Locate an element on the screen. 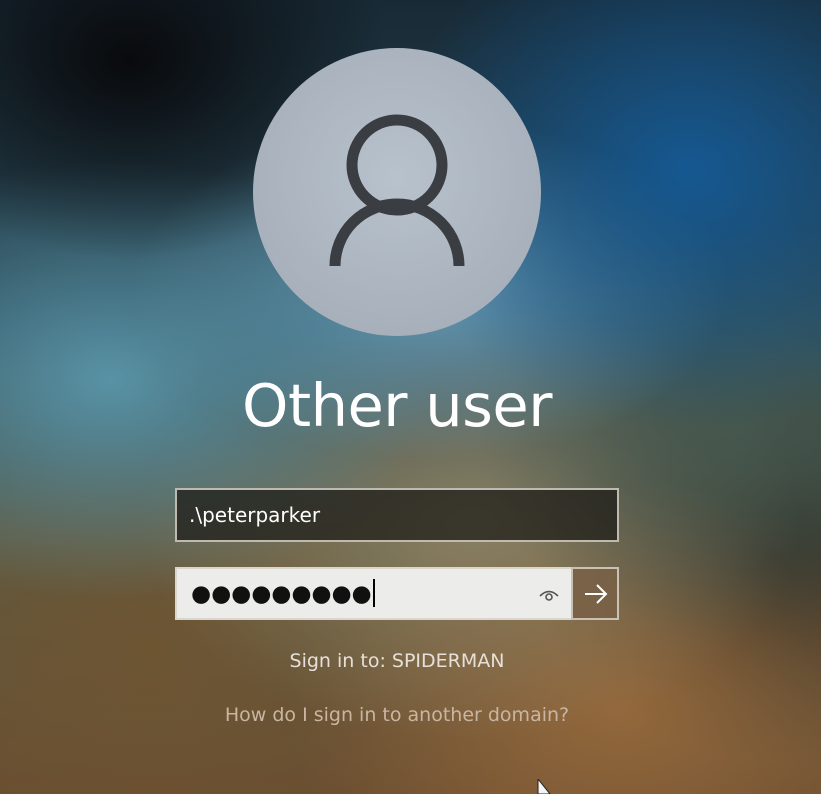 The width and height of the screenshot is (821, 794). other-domain-link: How do I sign in to another domain? is located at coordinates (397, 715).